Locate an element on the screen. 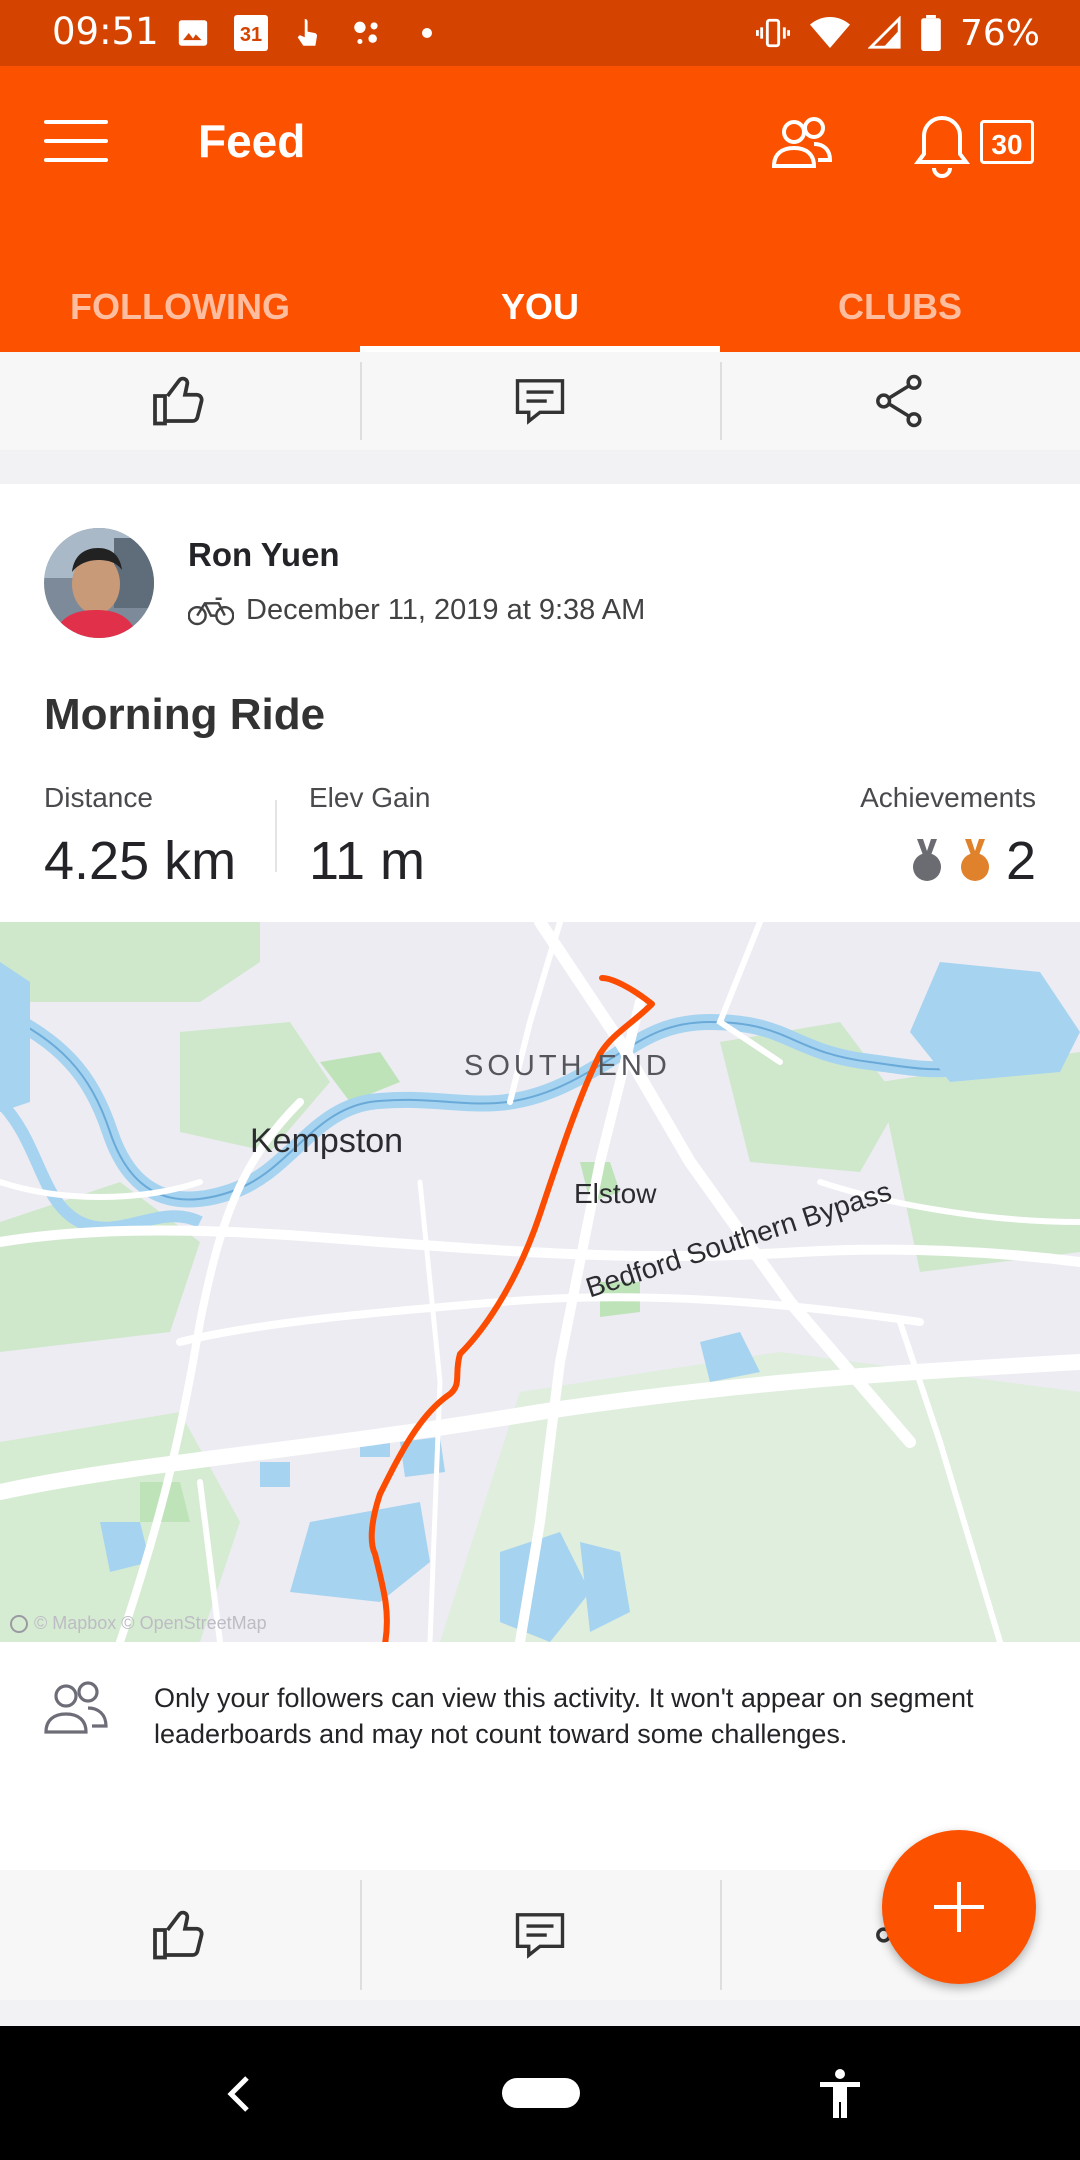 The image size is (1080, 2160). page-title: Feed is located at coordinates (252, 141).